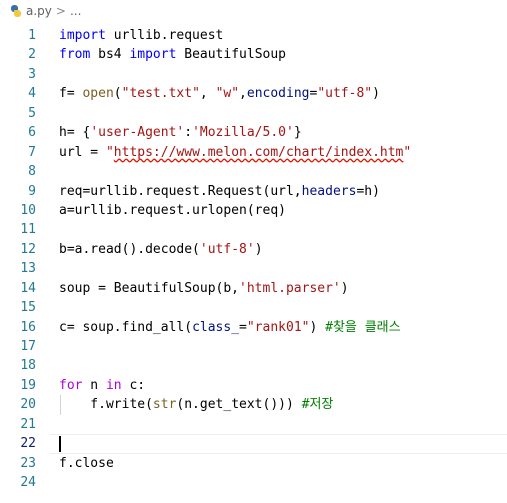  Describe the element at coordinates (86, 463) in the screenshot. I see `line-code: f.close` at that location.